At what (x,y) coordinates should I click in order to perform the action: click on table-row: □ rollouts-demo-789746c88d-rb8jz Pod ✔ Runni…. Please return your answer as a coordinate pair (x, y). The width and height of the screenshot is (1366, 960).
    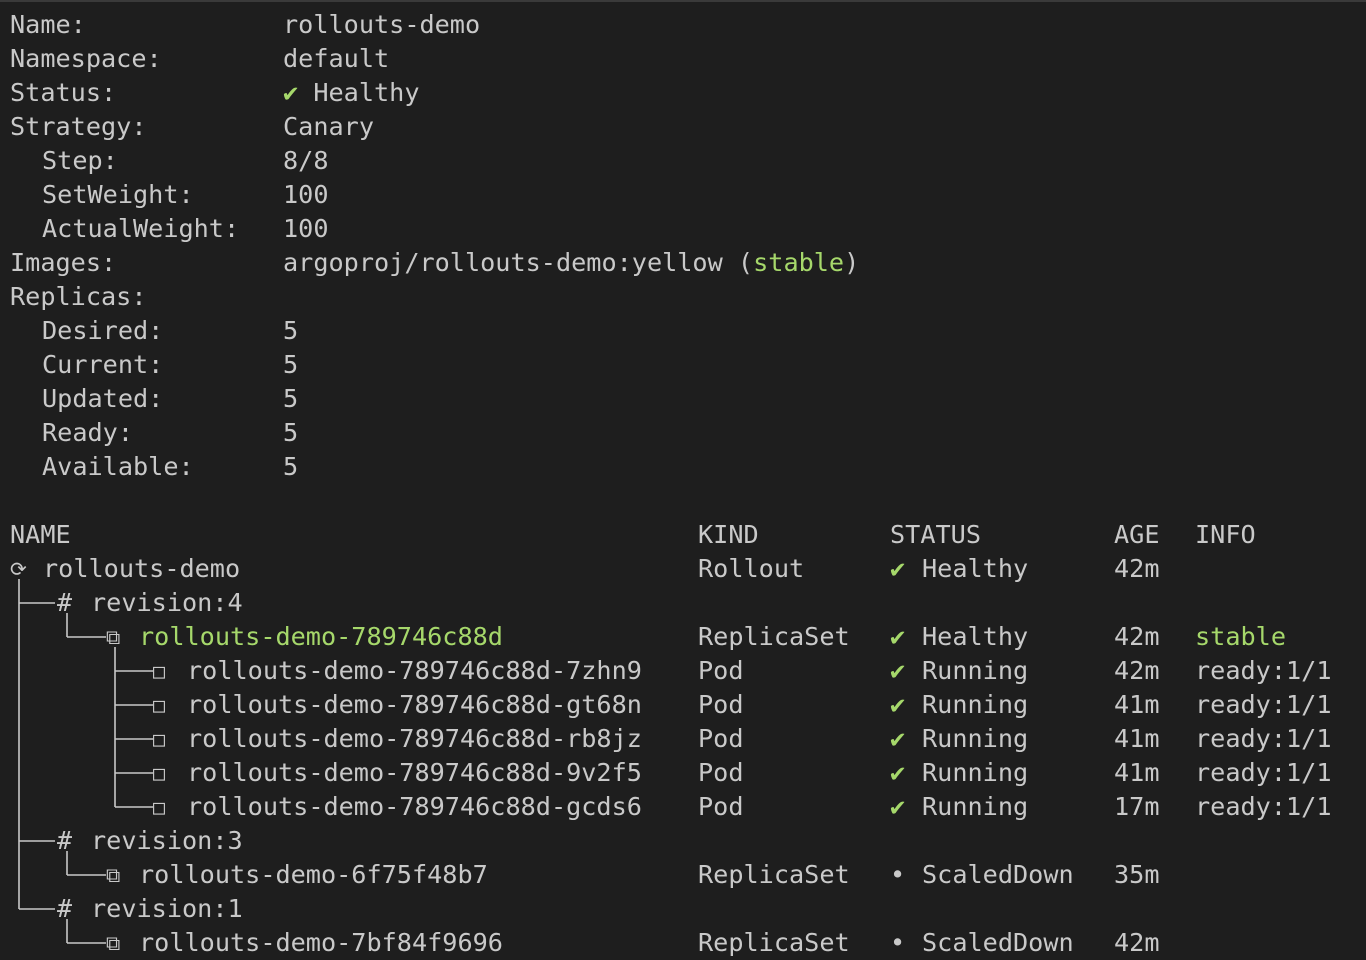
    Looking at the image, I should click on (683, 739).